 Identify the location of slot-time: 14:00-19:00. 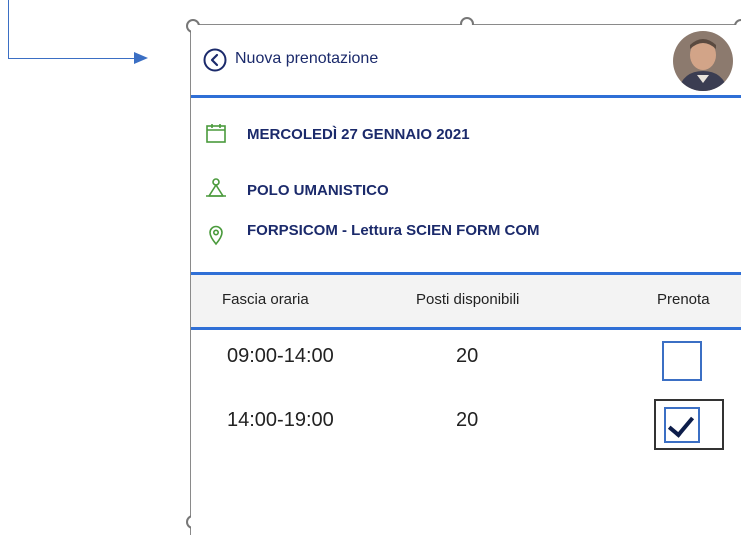
(280, 420).